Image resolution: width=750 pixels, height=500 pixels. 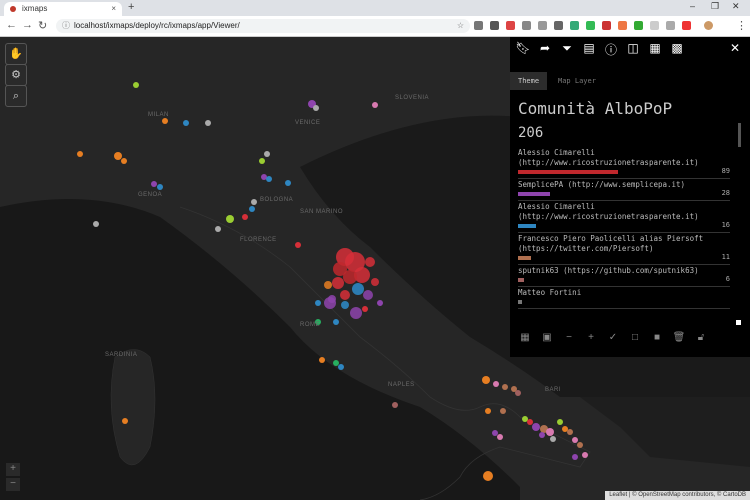 What do you see at coordinates (657, 337) in the screenshot?
I see `square-fill-icon: ■` at bounding box center [657, 337].